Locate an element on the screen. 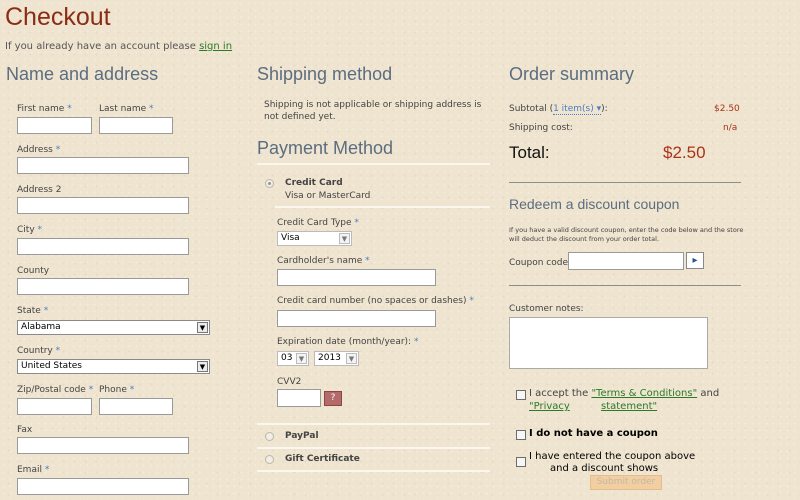 This screenshot has width=800, height=500. first-name-label: First name * is located at coordinates (44, 109).